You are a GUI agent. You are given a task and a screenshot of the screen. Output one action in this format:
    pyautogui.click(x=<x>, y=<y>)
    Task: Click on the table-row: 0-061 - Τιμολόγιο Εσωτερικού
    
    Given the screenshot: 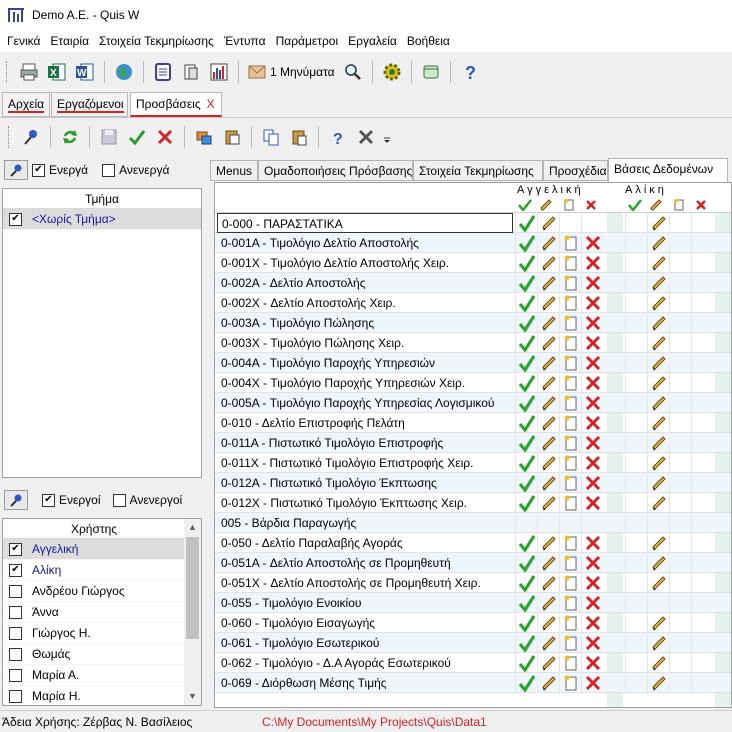 What is the action you would take?
    pyautogui.click(x=473, y=643)
    